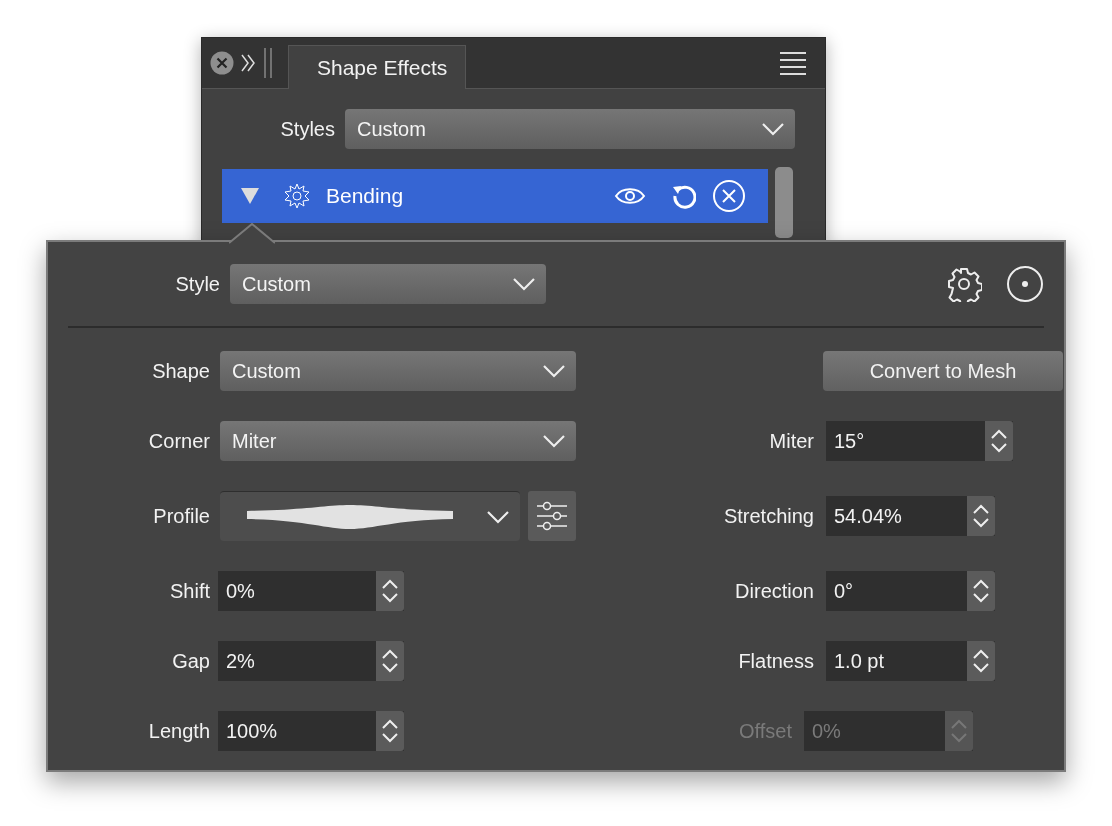  I want to click on field-label: Length, so click(178, 731).